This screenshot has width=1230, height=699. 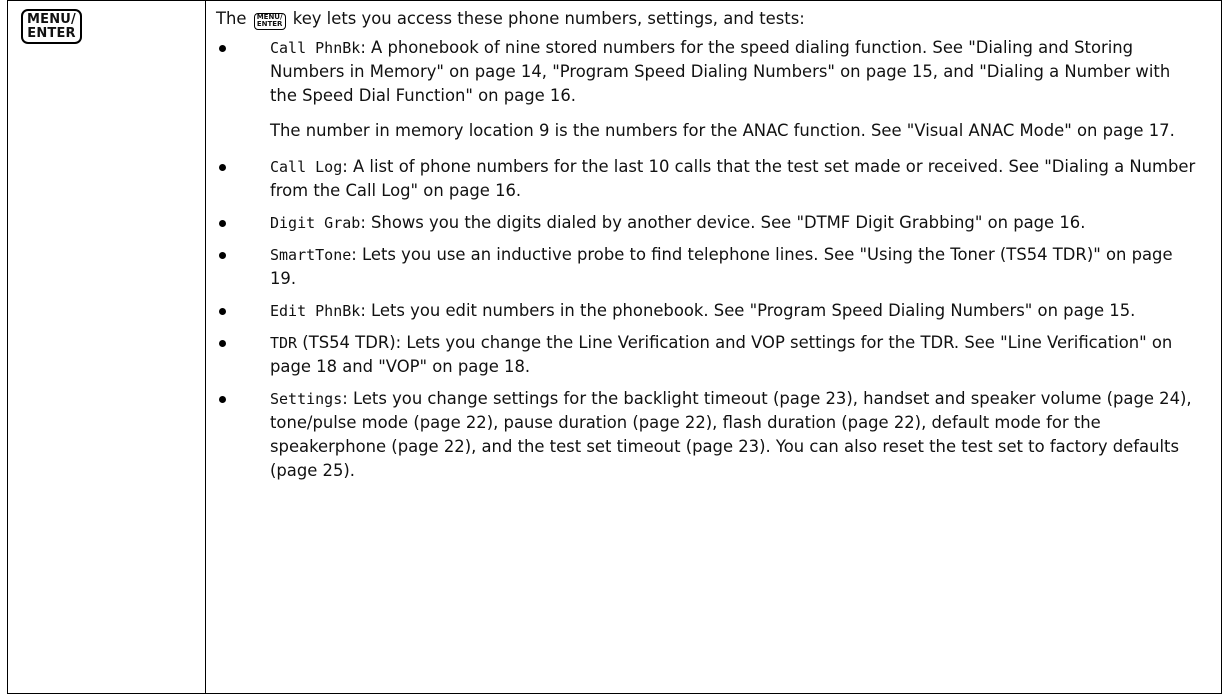 What do you see at coordinates (284, 343) in the screenshot?
I see `item-label: TDR` at bounding box center [284, 343].